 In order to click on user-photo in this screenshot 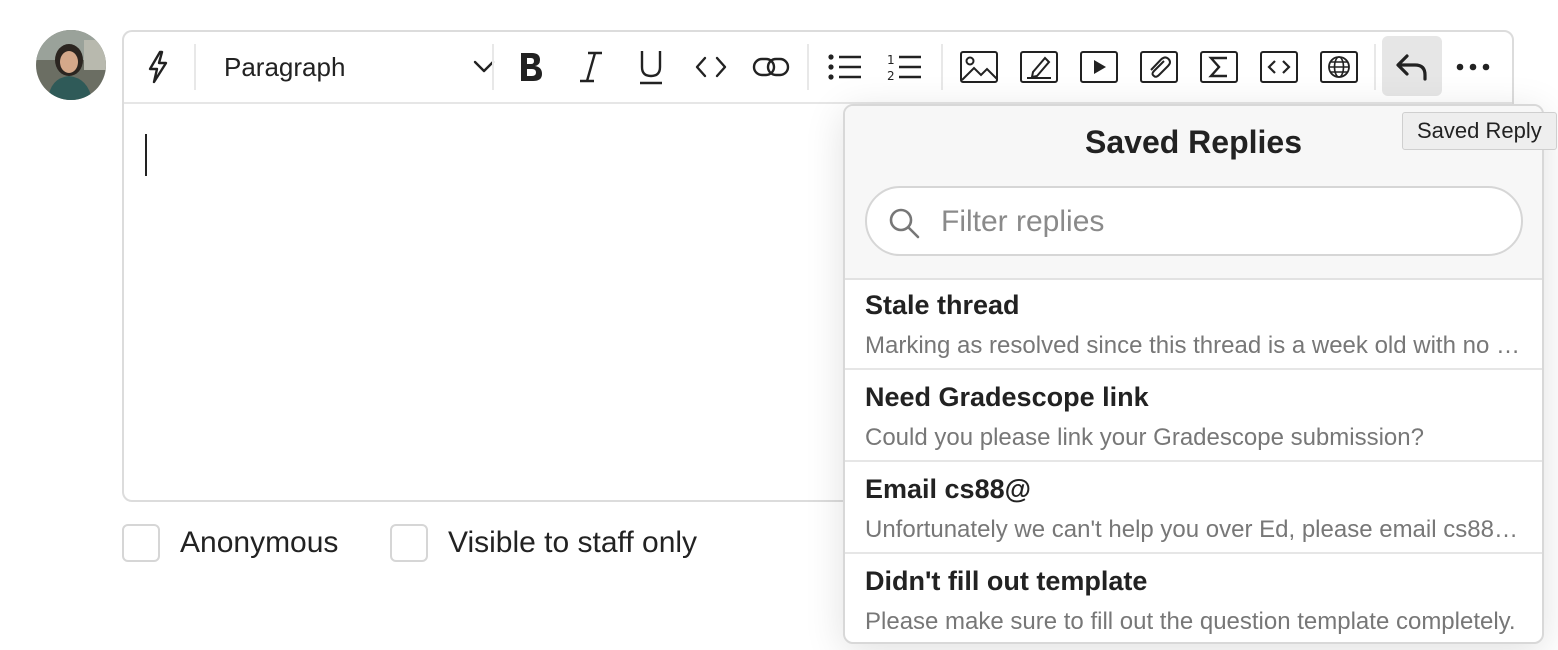, I will do `click(71, 65)`.